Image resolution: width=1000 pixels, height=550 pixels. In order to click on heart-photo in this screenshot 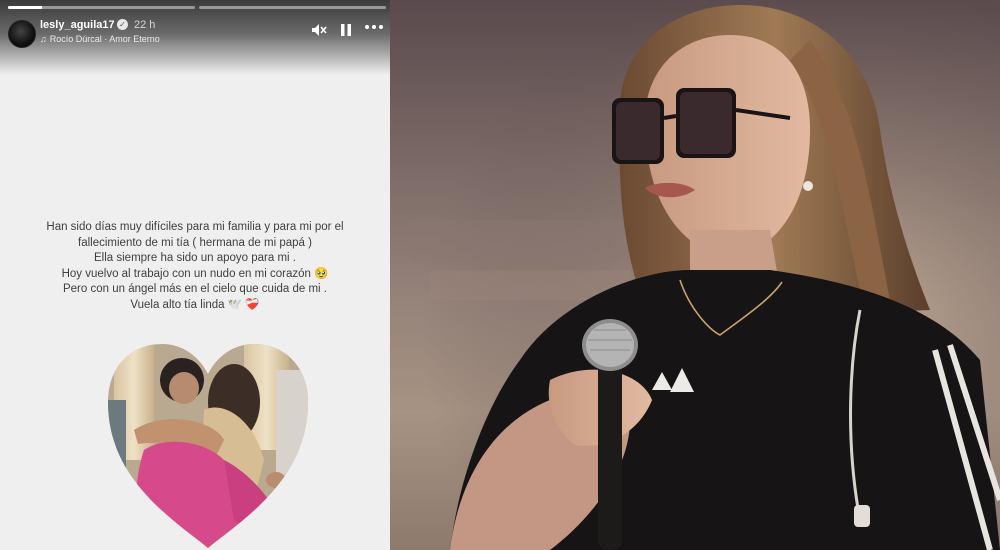, I will do `click(208, 446)`.